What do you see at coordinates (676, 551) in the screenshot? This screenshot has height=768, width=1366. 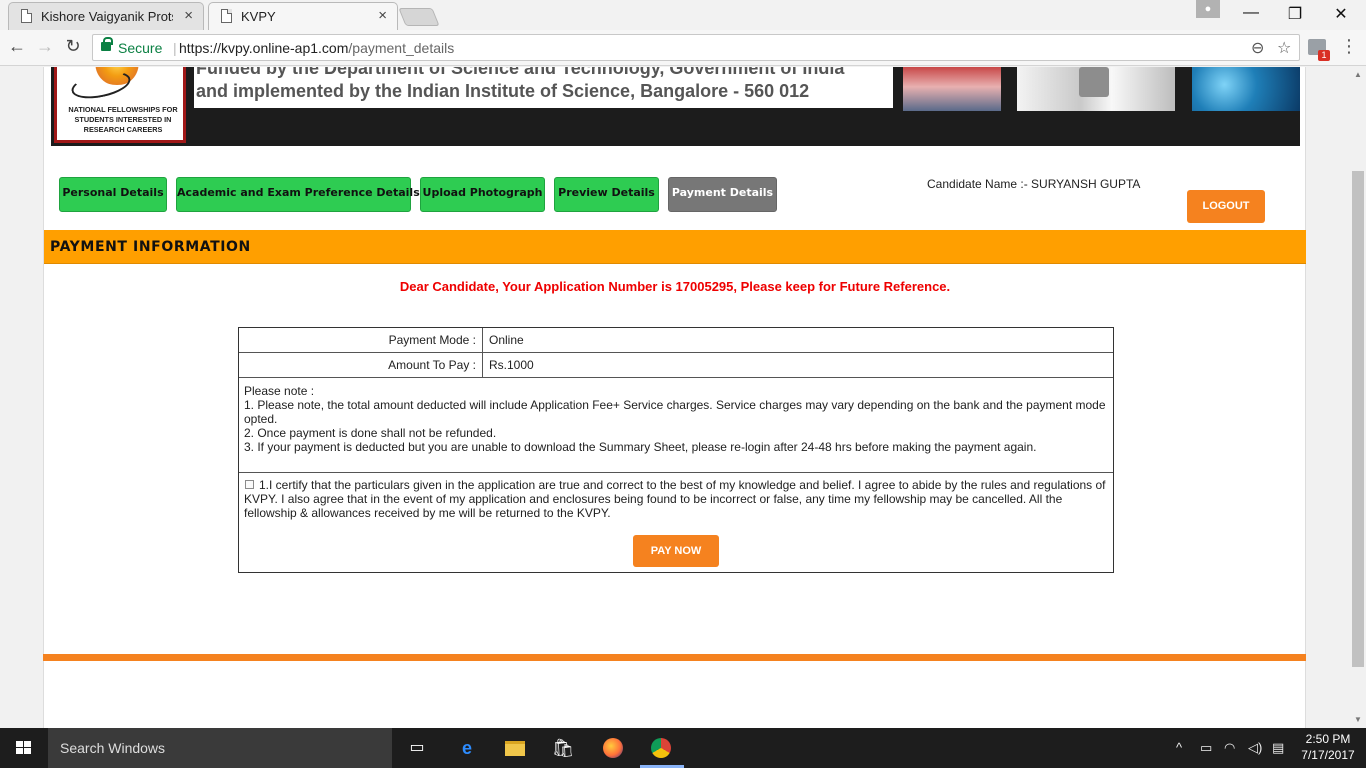 I see `pay-now-button: PAY NOW` at bounding box center [676, 551].